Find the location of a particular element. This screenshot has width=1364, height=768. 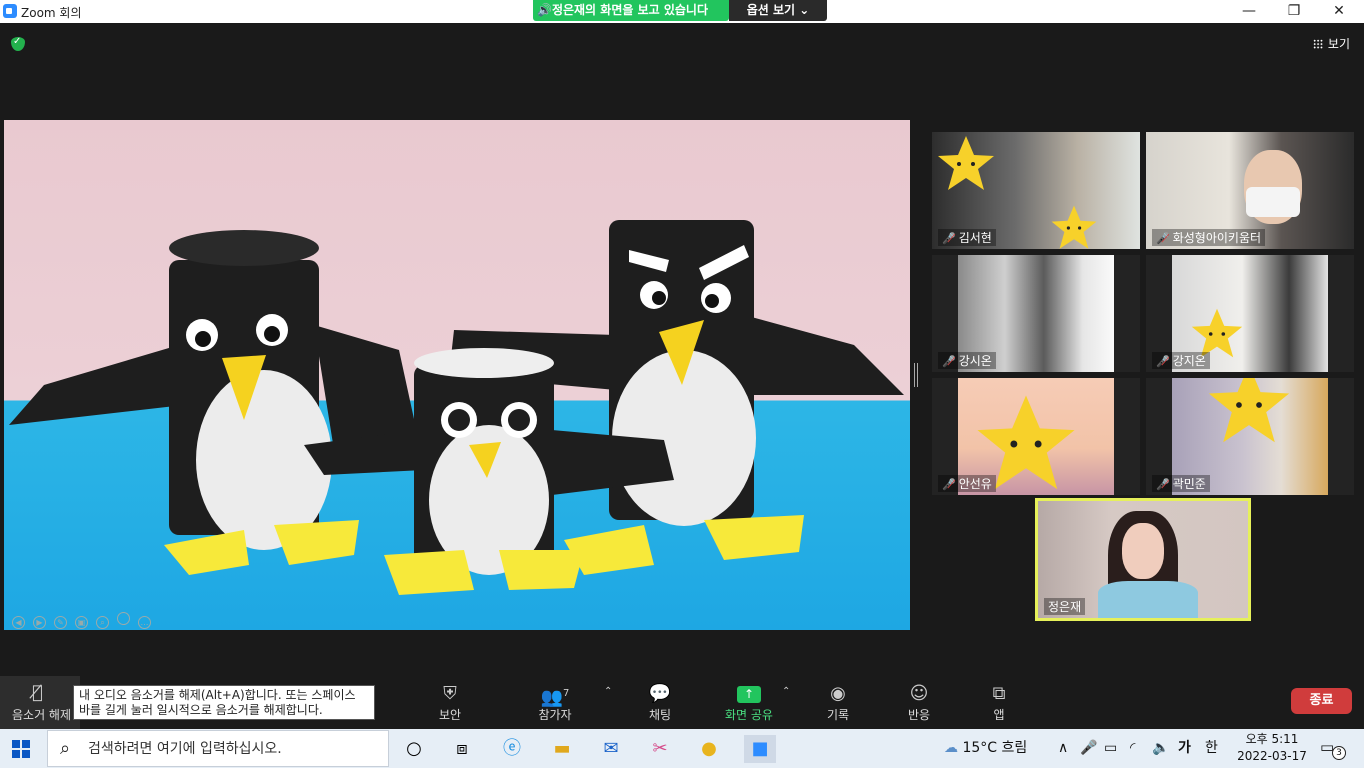

record-button: ◉ 기록 is located at coordinates (838, 702).